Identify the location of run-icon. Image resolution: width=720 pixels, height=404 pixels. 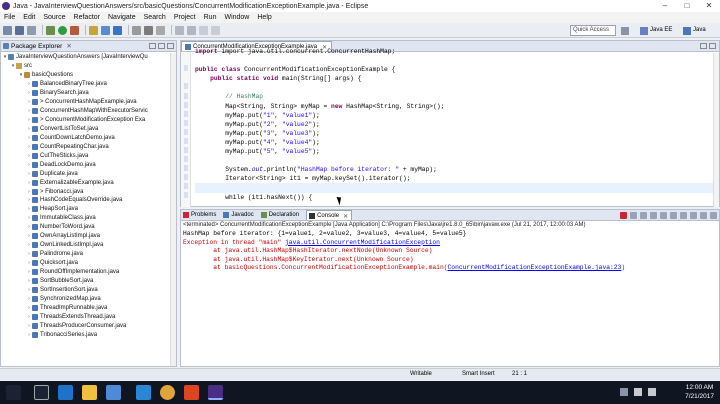
(62, 30).